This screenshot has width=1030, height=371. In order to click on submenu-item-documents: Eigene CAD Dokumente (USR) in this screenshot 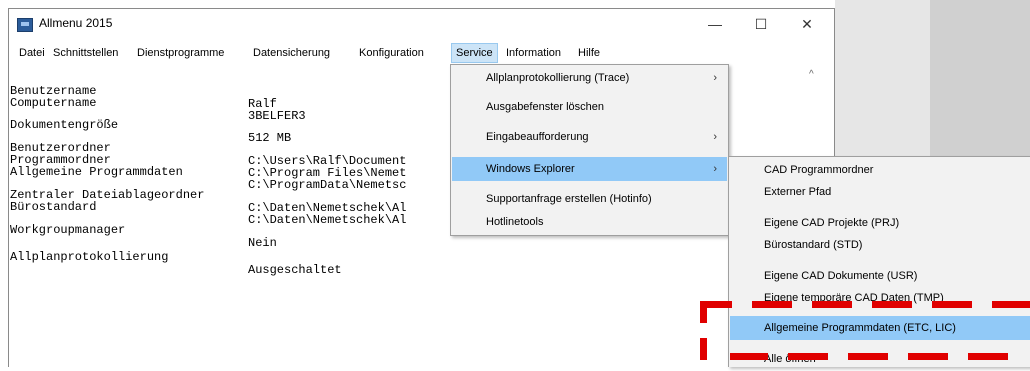, I will do `click(880, 276)`.